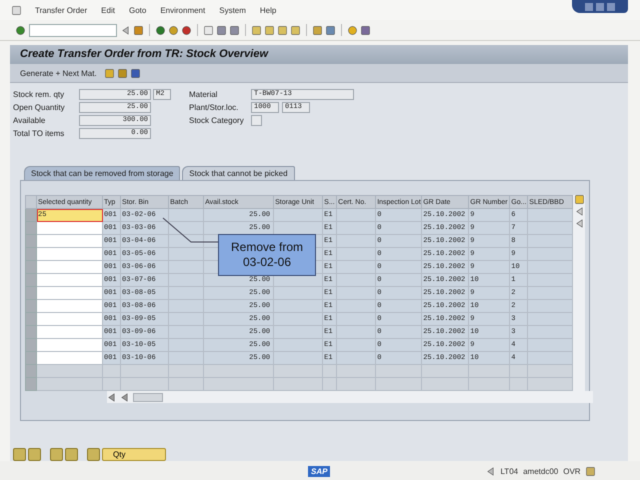 The image size is (640, 480). I want to click on menu-item: Edit, so click(108, 10).